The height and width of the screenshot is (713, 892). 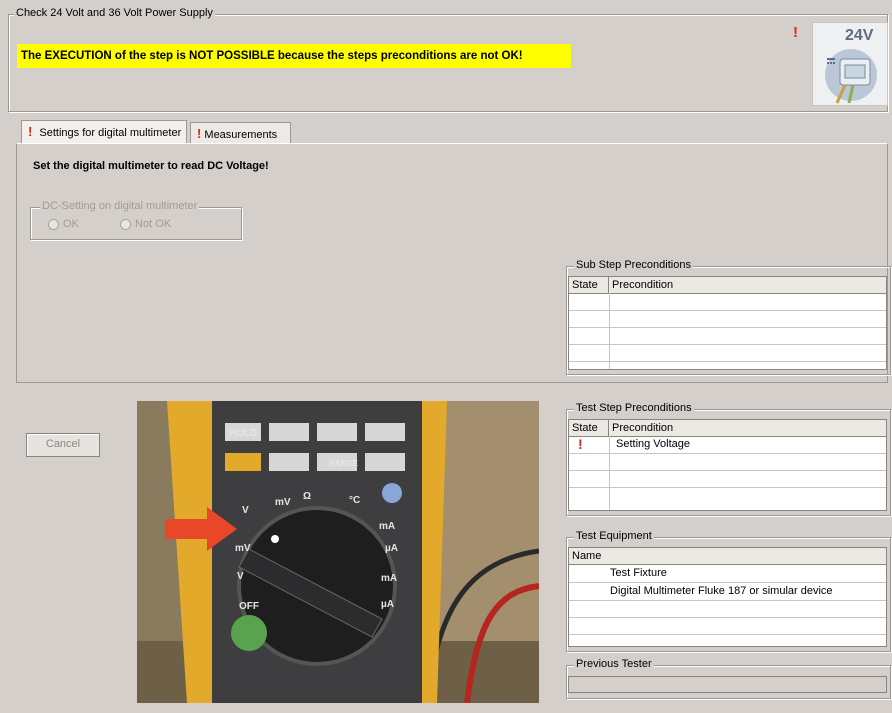 I want to click on table-header: Name, so click(x=727, y=556).